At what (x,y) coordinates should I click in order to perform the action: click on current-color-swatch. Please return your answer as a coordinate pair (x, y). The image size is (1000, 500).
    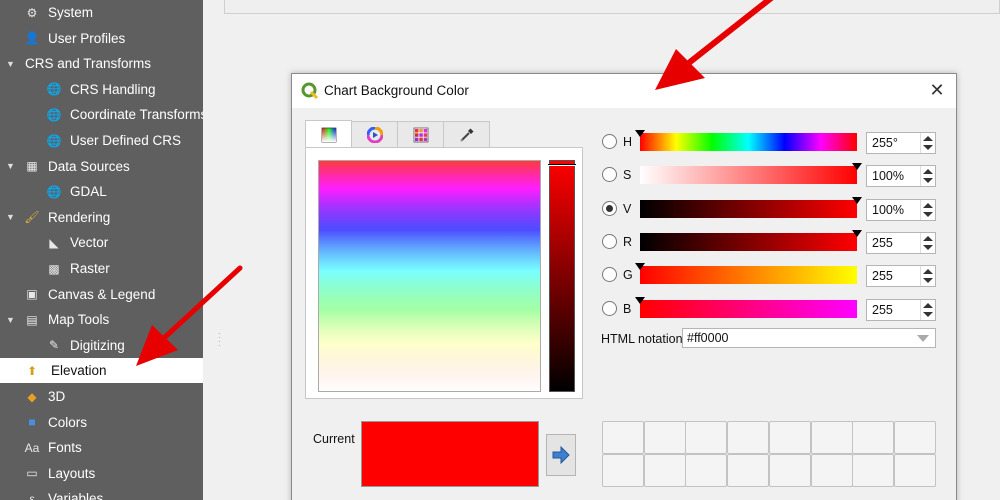
    Looking at the image, I should click on (450, 454).